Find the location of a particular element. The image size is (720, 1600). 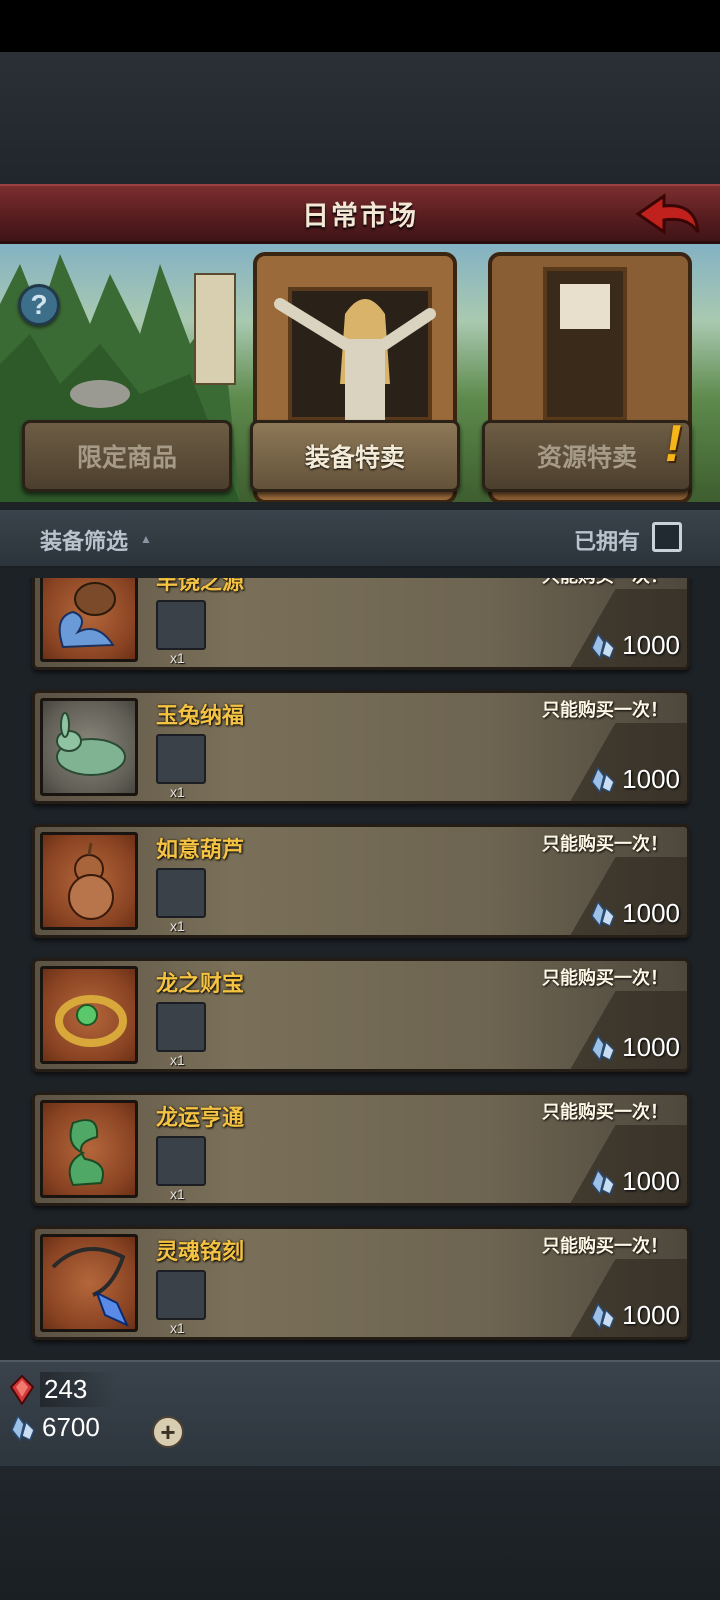

list-item: 龙运亨通 只能购买一次！ x1 1000 is located at coordinates (361, 1149).